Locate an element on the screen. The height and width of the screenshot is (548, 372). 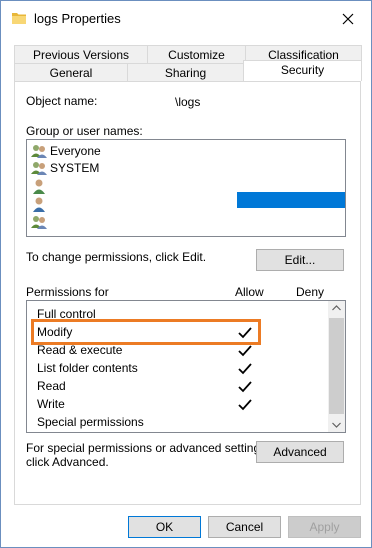
permissions-for-label: Permissions for is located at coordinates (67, 292).